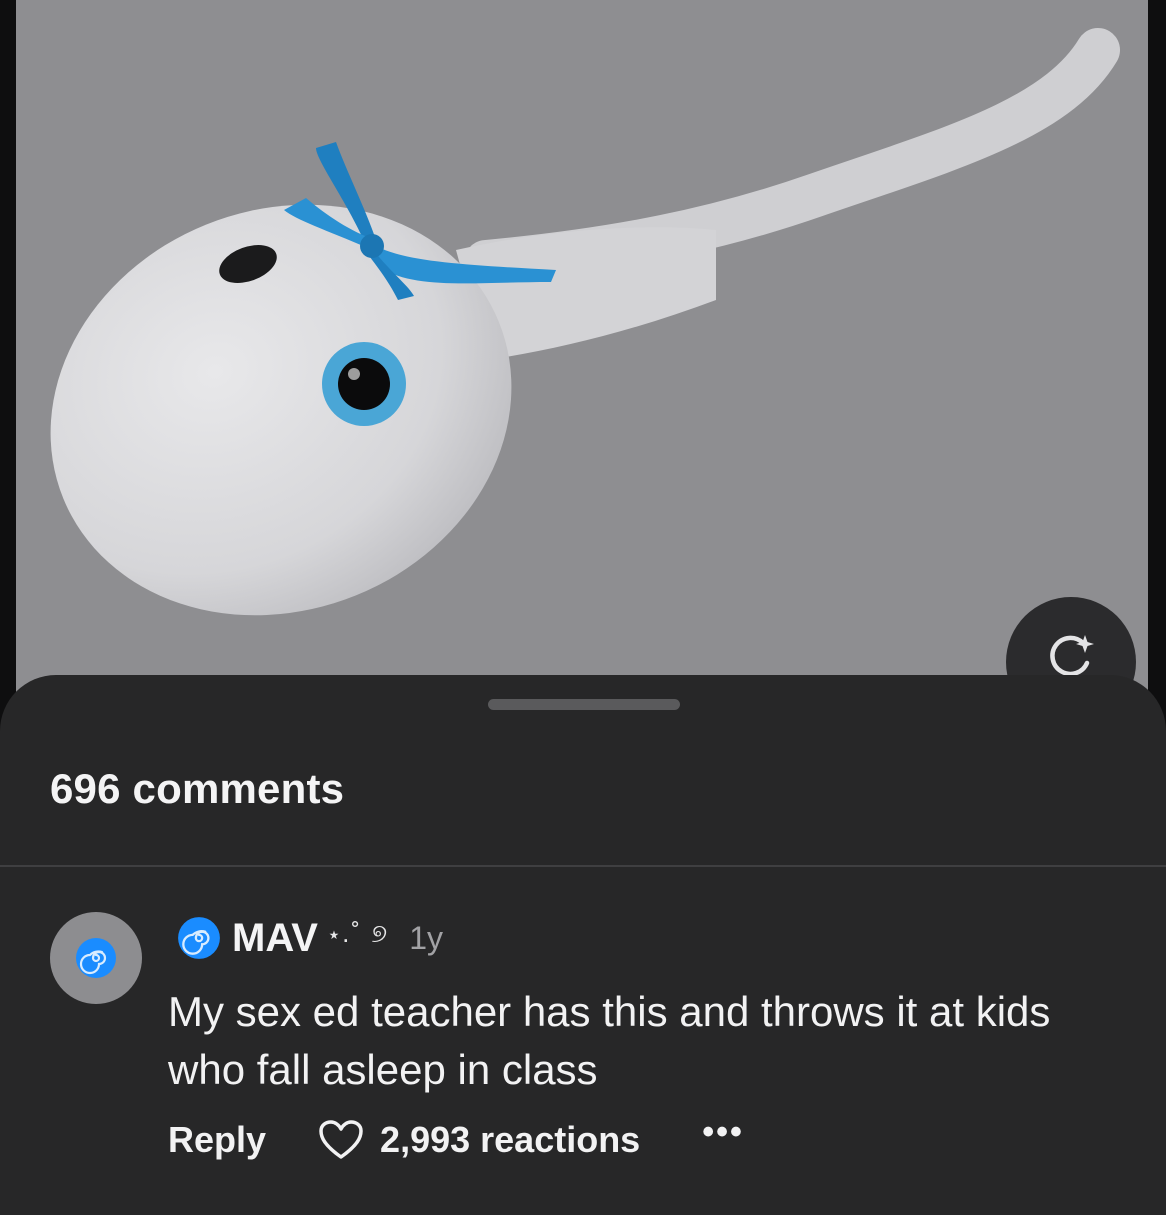 The width and height of the screenshot is (1166, 1215). I want to click on divider, so click(583, 866).